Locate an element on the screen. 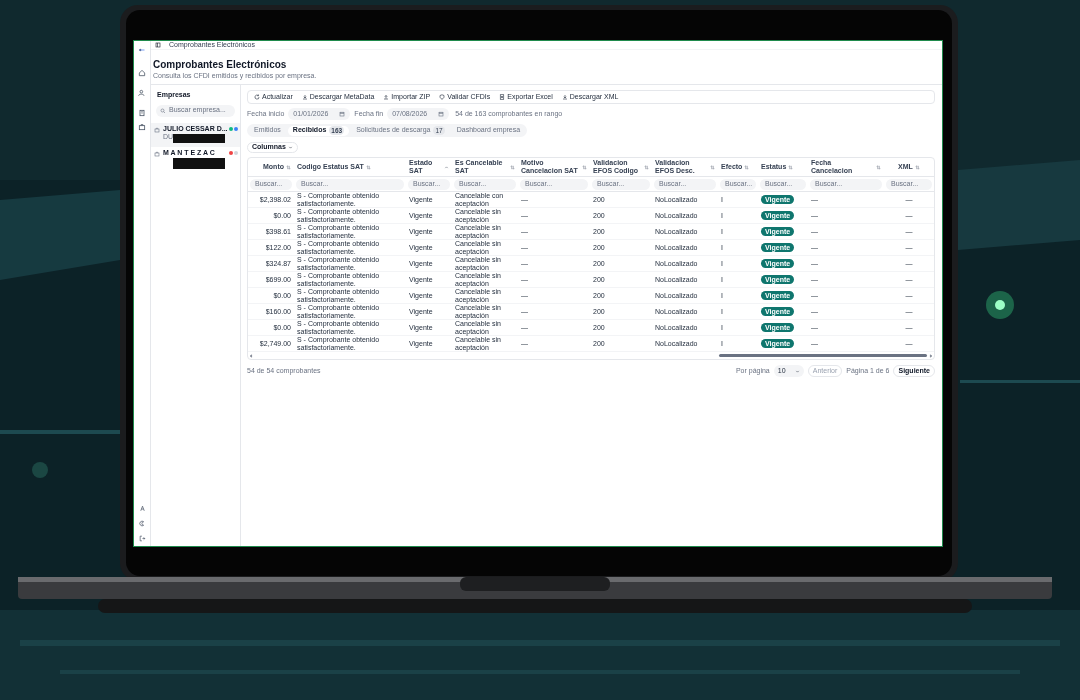  page-title: Comprobantes Electrónicos is located at coordinates (220, 65).